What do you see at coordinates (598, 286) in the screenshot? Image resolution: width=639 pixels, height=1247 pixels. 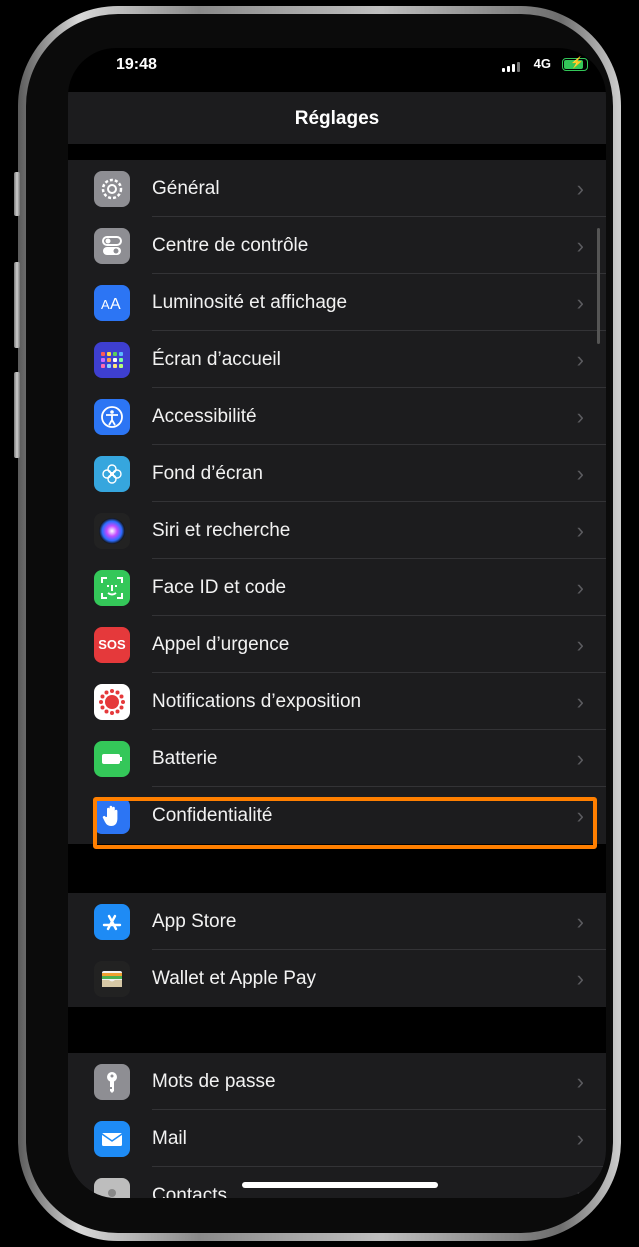 I see `scrollbar` at bounding box center [598, 286].